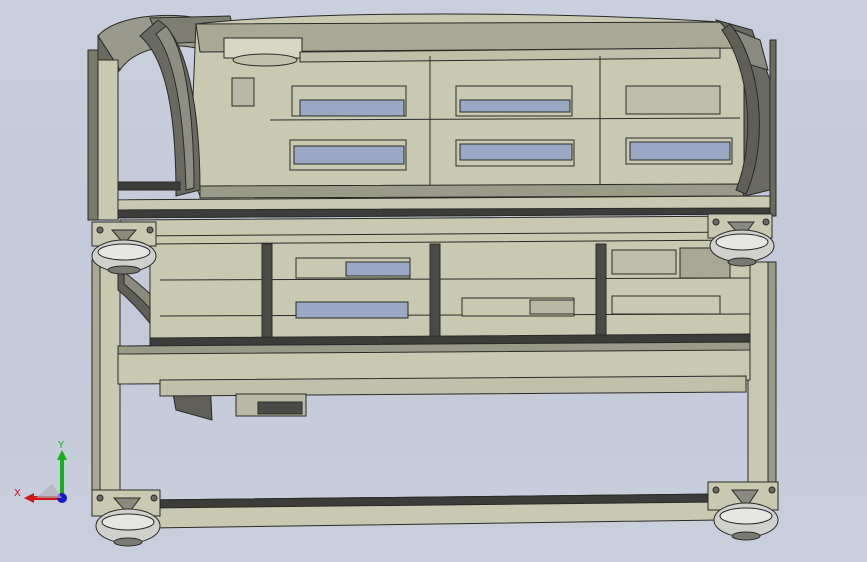 The width and height of the screenshot is (867, 562). I want to click on caster-front-left-upper, so click(124, 248).